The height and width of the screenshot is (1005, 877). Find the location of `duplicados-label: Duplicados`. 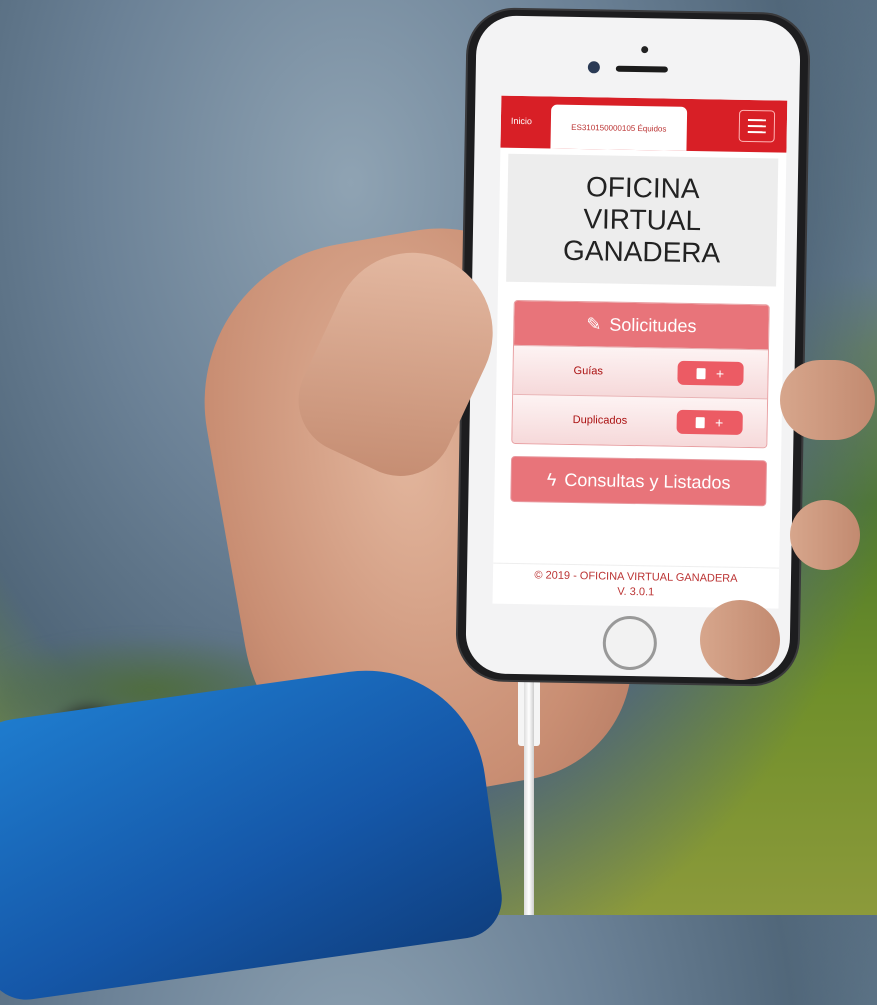

duplicados-label: Duplicados is located at coordinates (600, 420).